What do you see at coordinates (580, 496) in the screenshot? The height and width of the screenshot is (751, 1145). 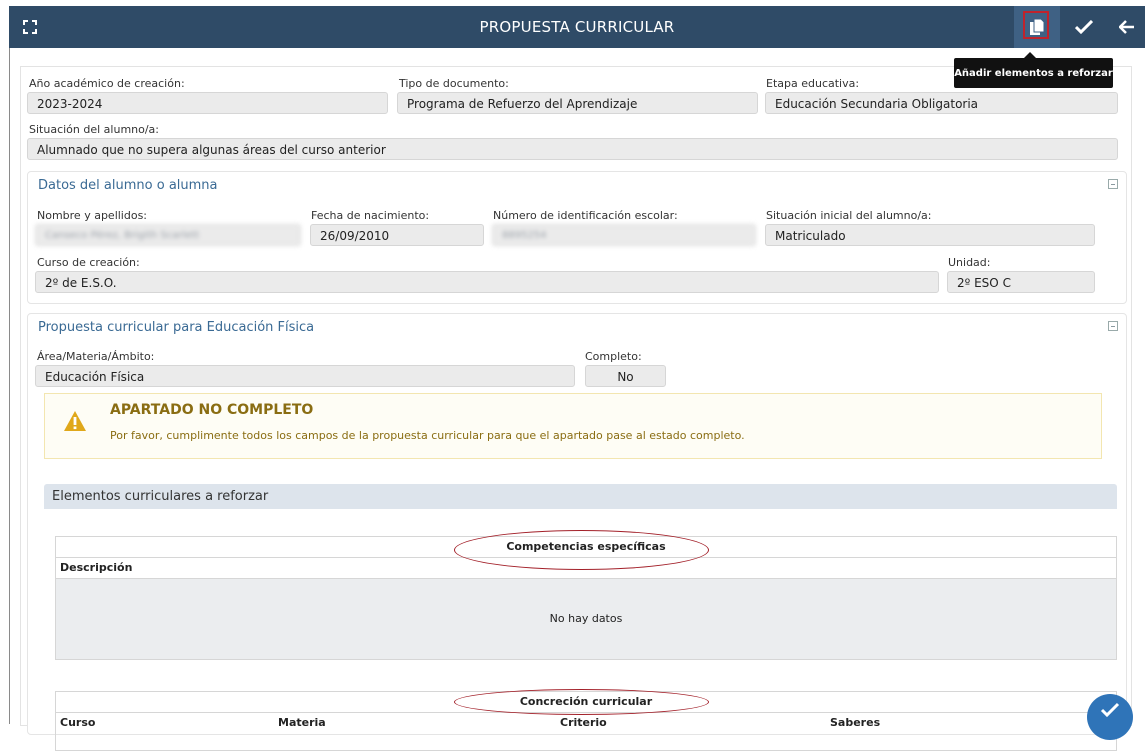 I see `elements-section-header: Elementos curriculares a reforzar` at bounding box center [580, 496].